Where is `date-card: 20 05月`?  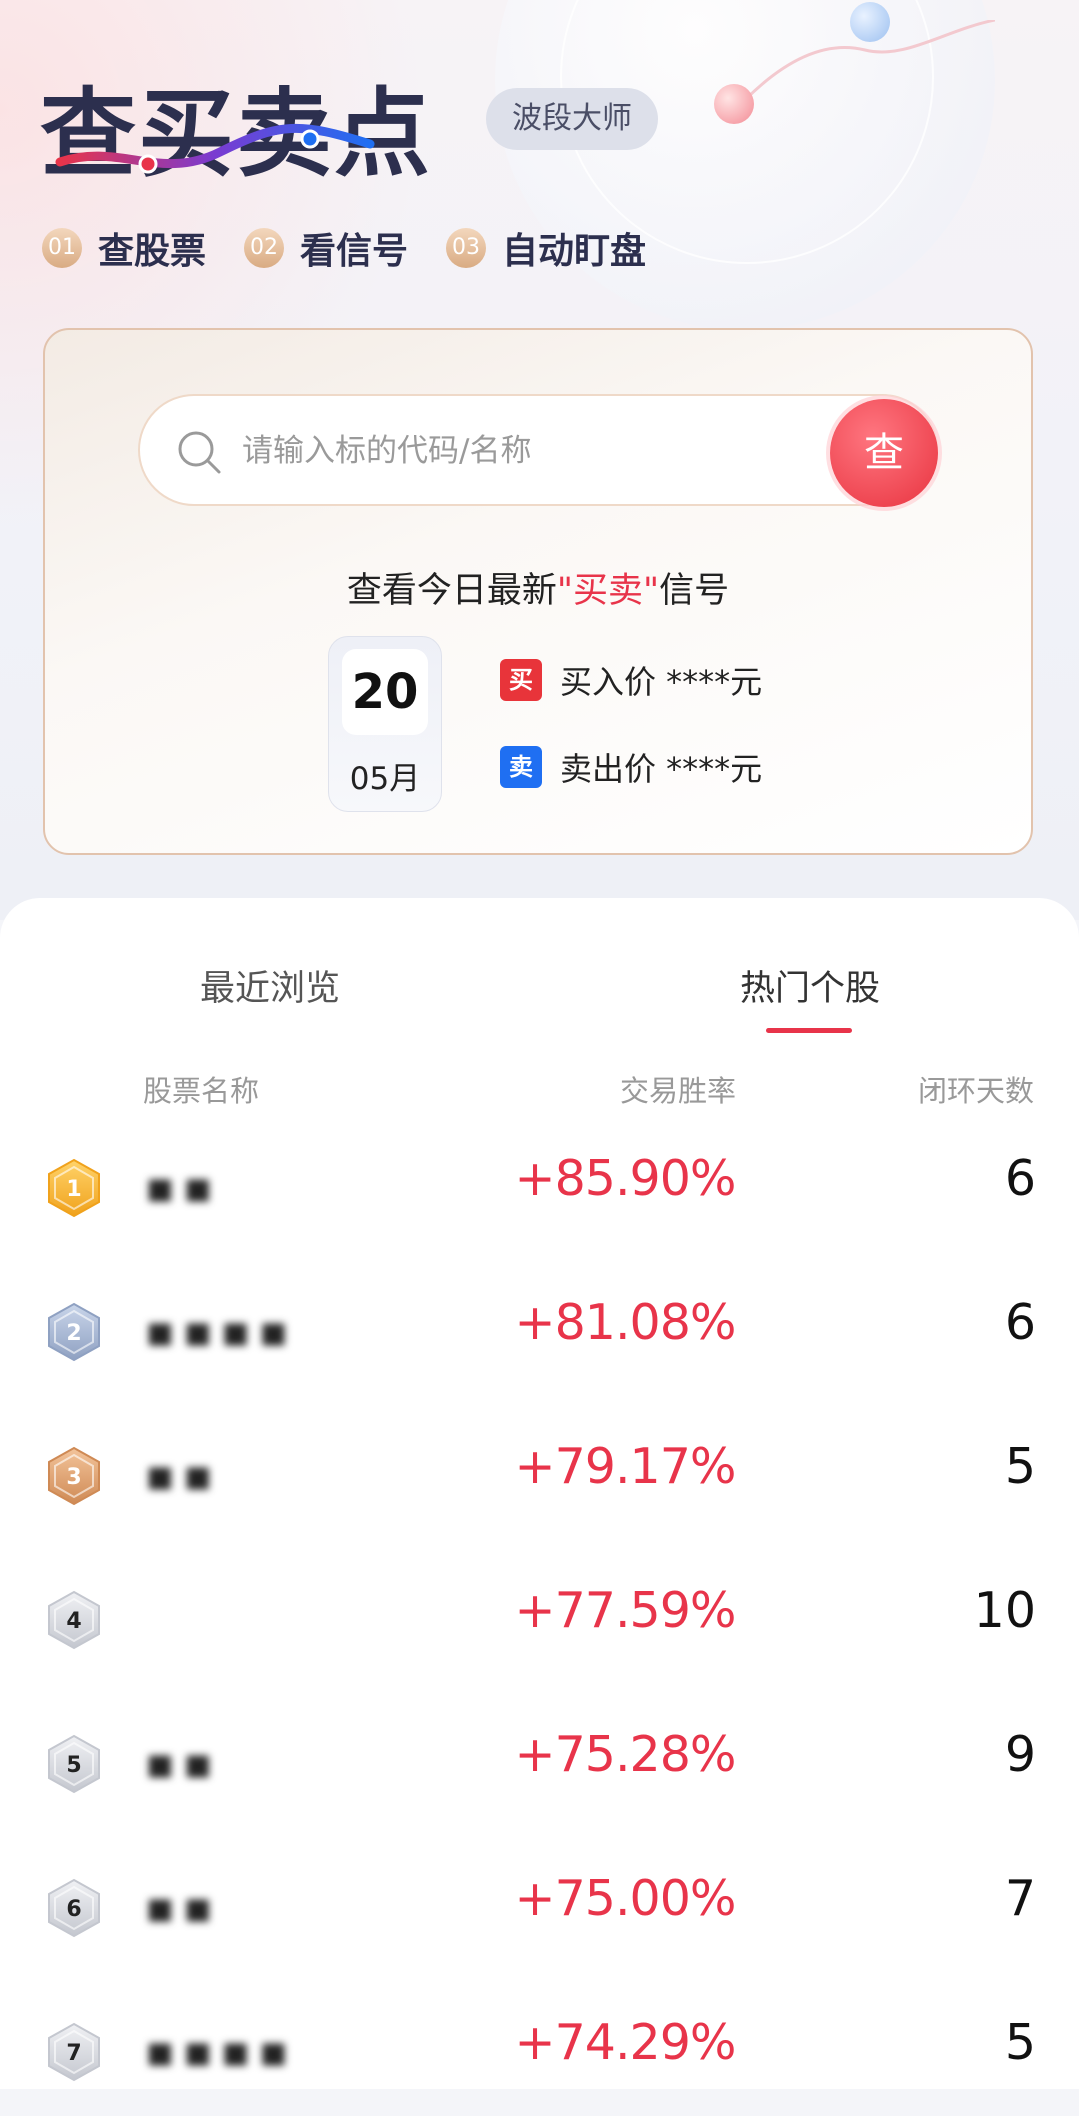
date-card: 20 05月 is located at coordinates (385, 724).